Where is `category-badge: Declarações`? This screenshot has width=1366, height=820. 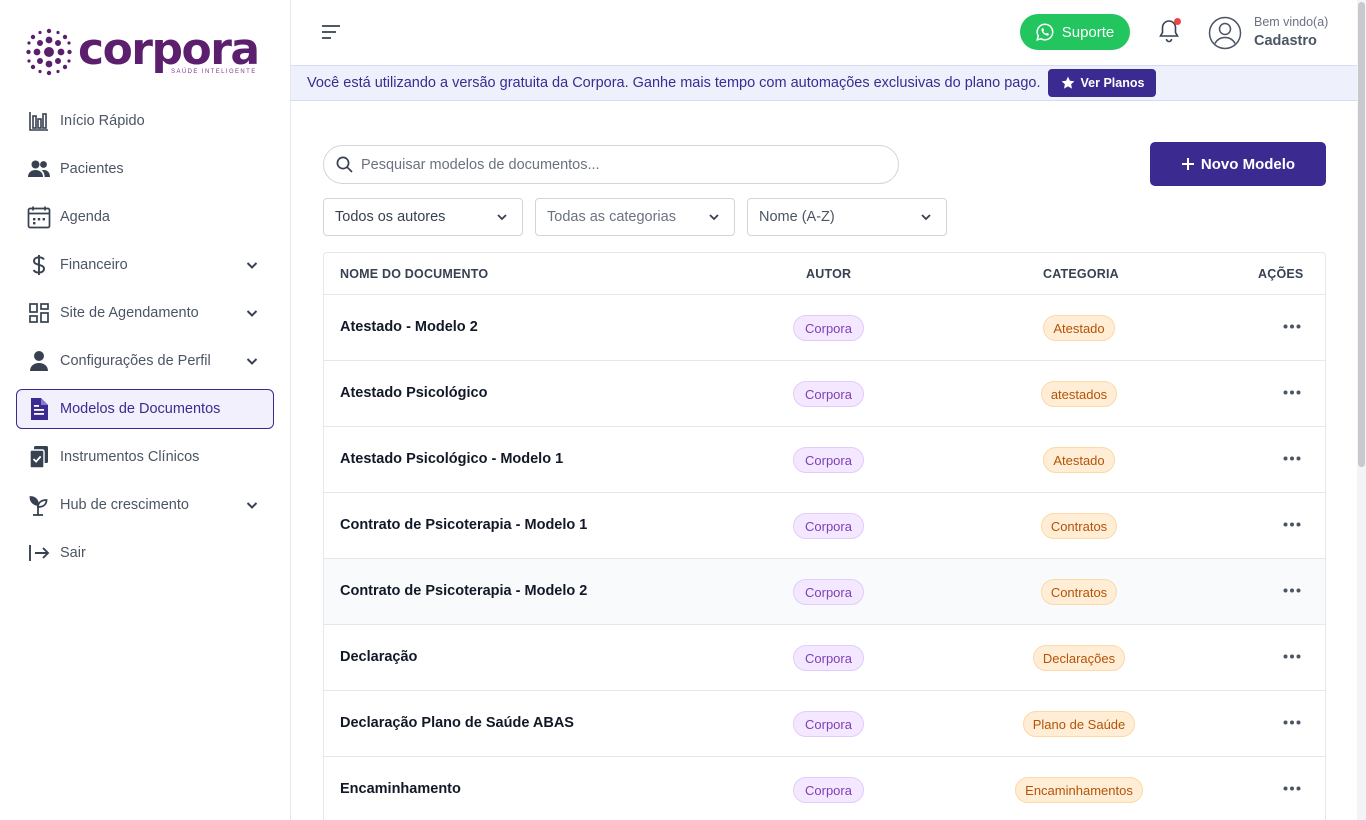
category-badge: Declarações is located at coordinates (1079, 658).